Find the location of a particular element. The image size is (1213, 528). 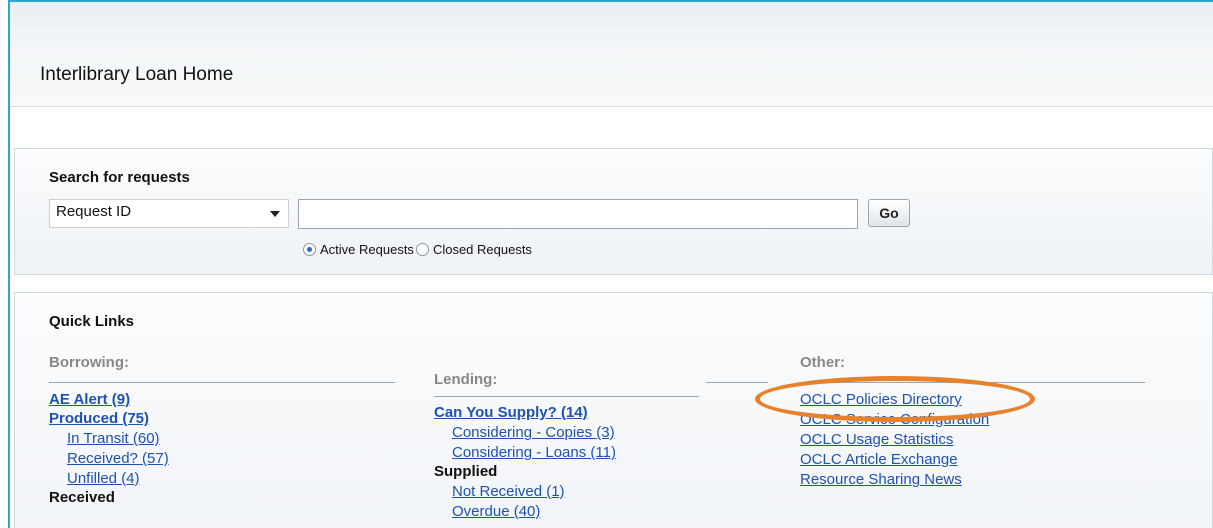

oclc-service-configuration-link: OCLC Service Configuration is located at coordinates (894, 419).